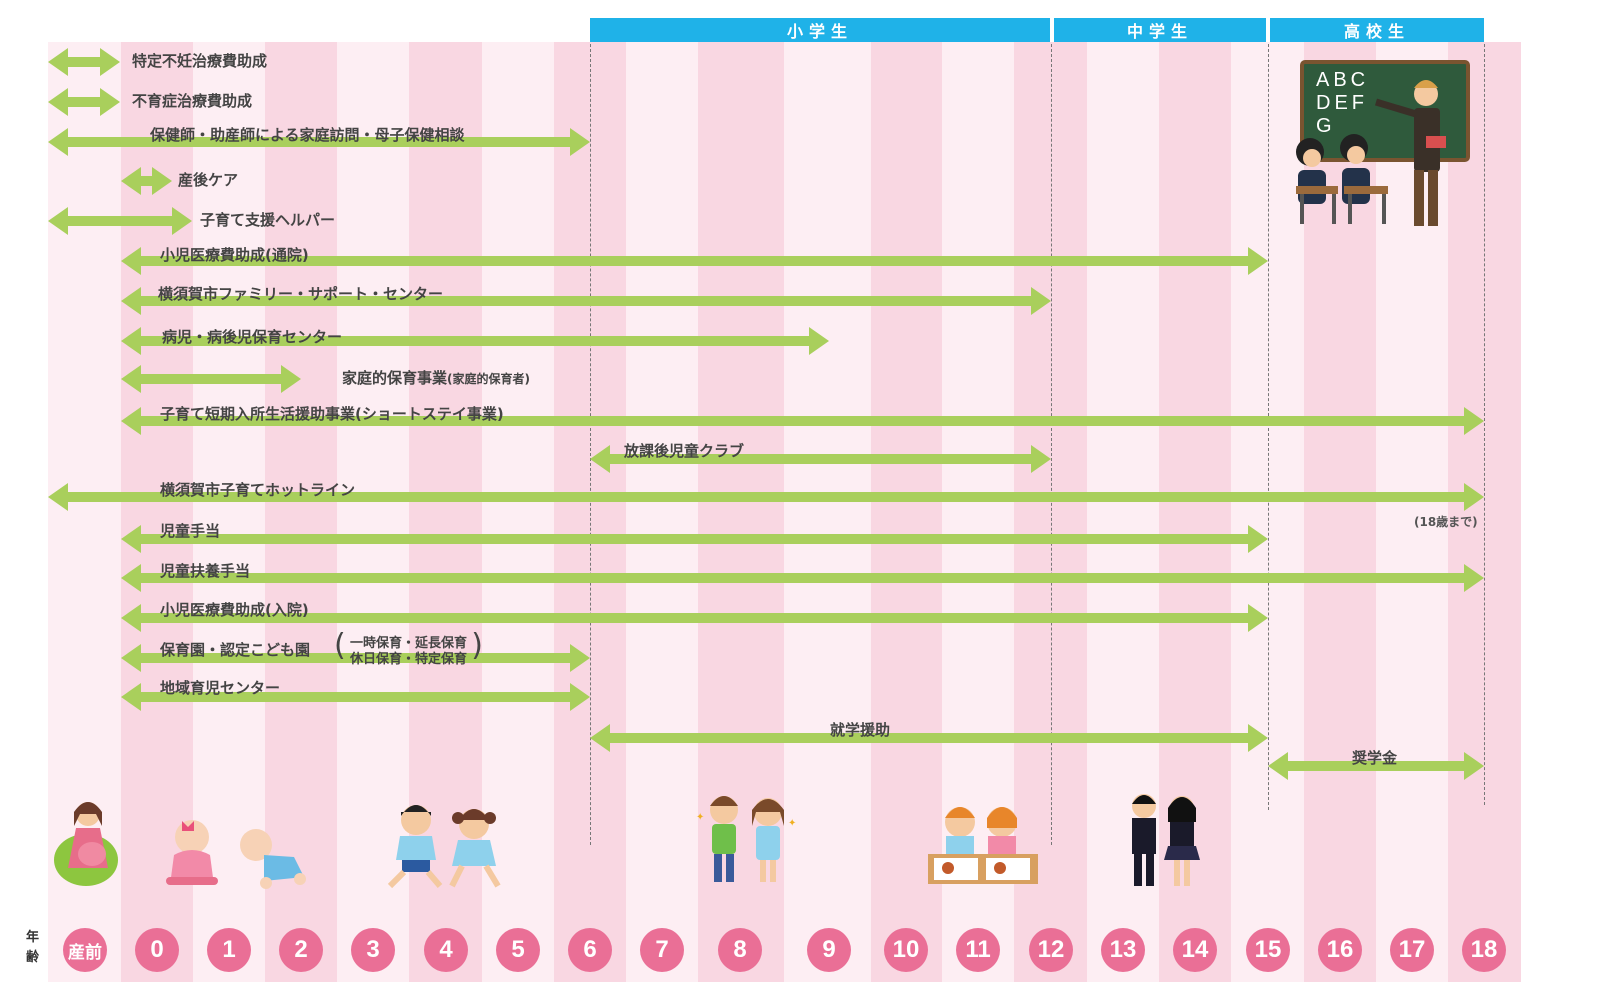  Describe the element at coordinates (157, 950) in the screenshot. I see `age-marker-0: 0` at that location.